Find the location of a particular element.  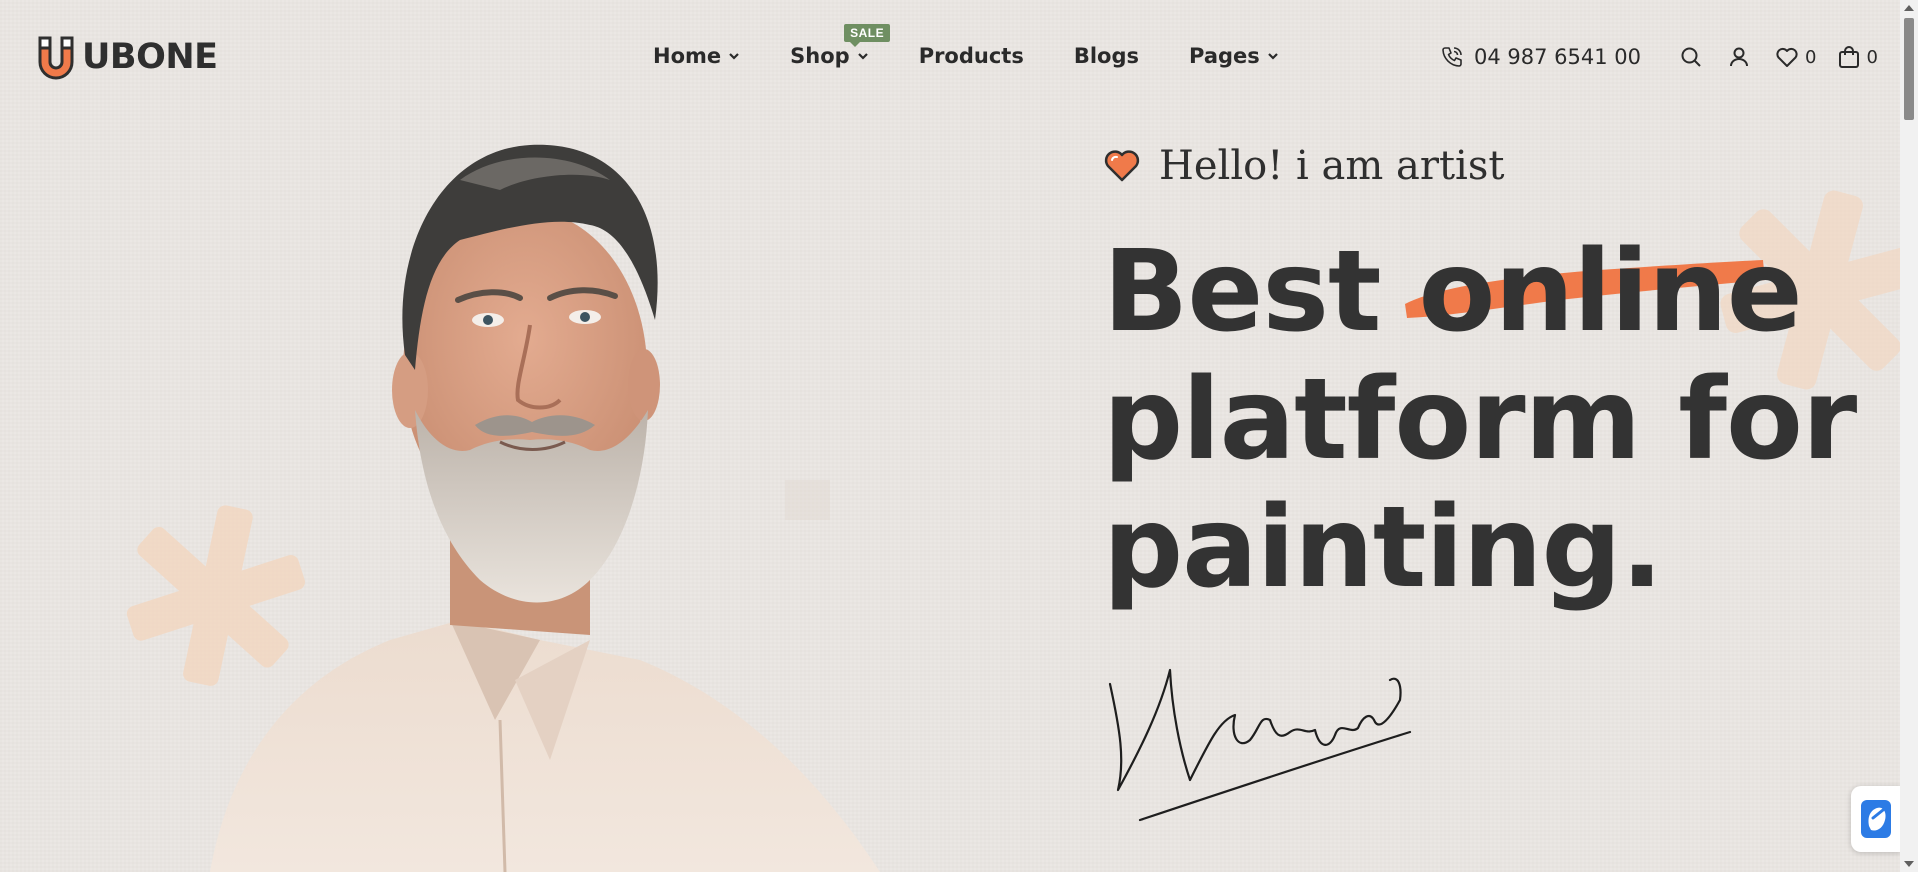

brand-logo: UBONE is located at coordinates (127, 57).